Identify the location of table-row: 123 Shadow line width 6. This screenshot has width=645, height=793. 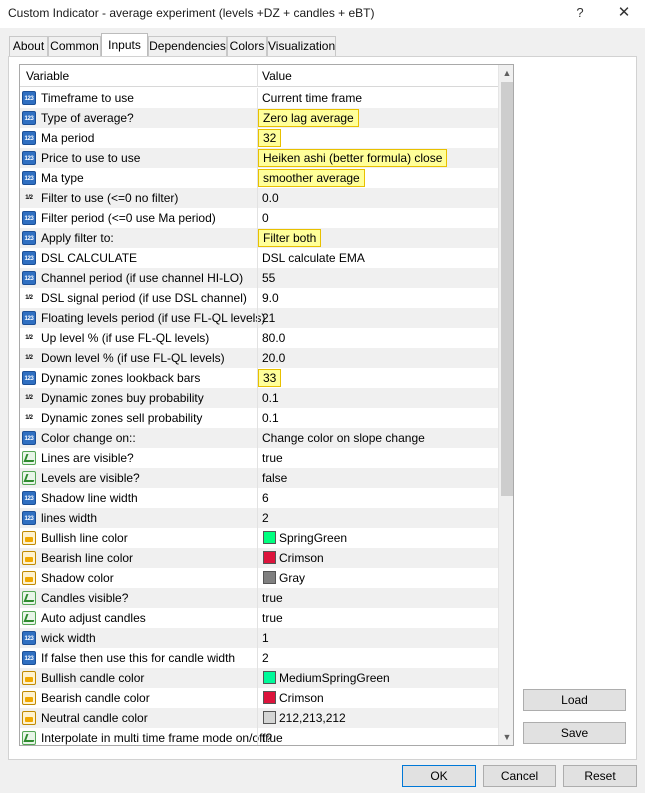
(259, 498).